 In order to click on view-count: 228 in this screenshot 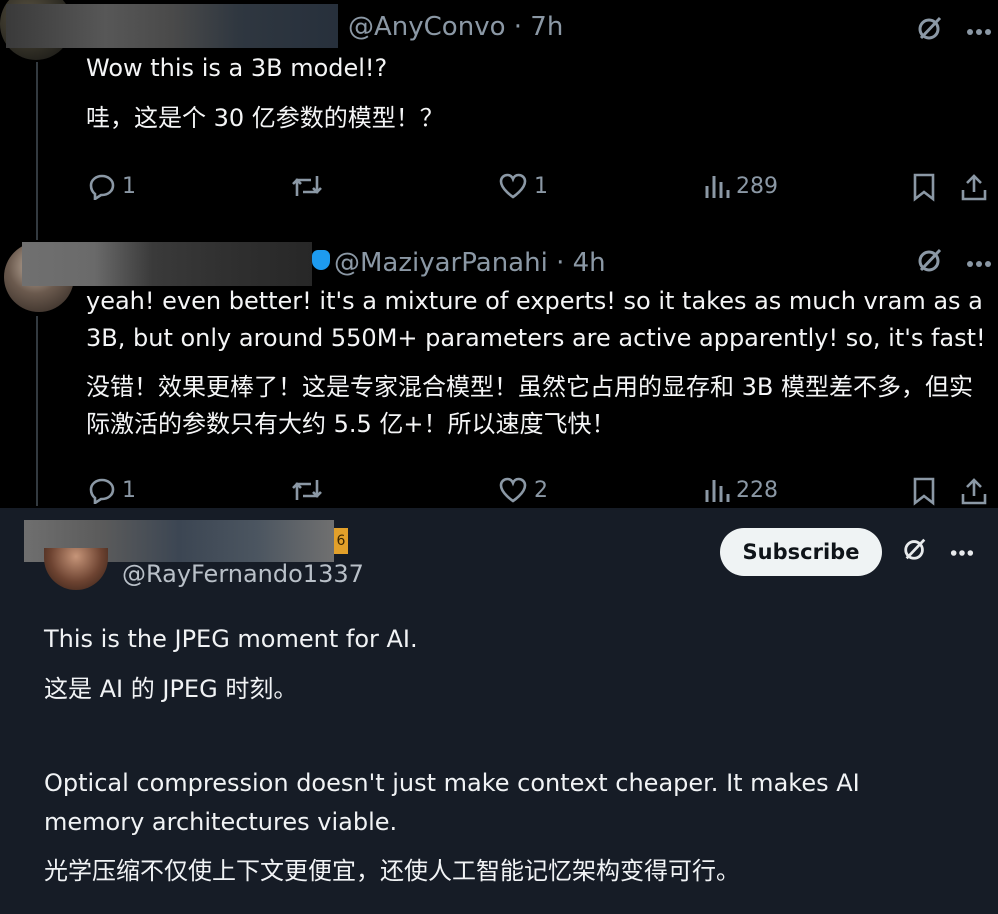, I will do `click(757, 490)`.